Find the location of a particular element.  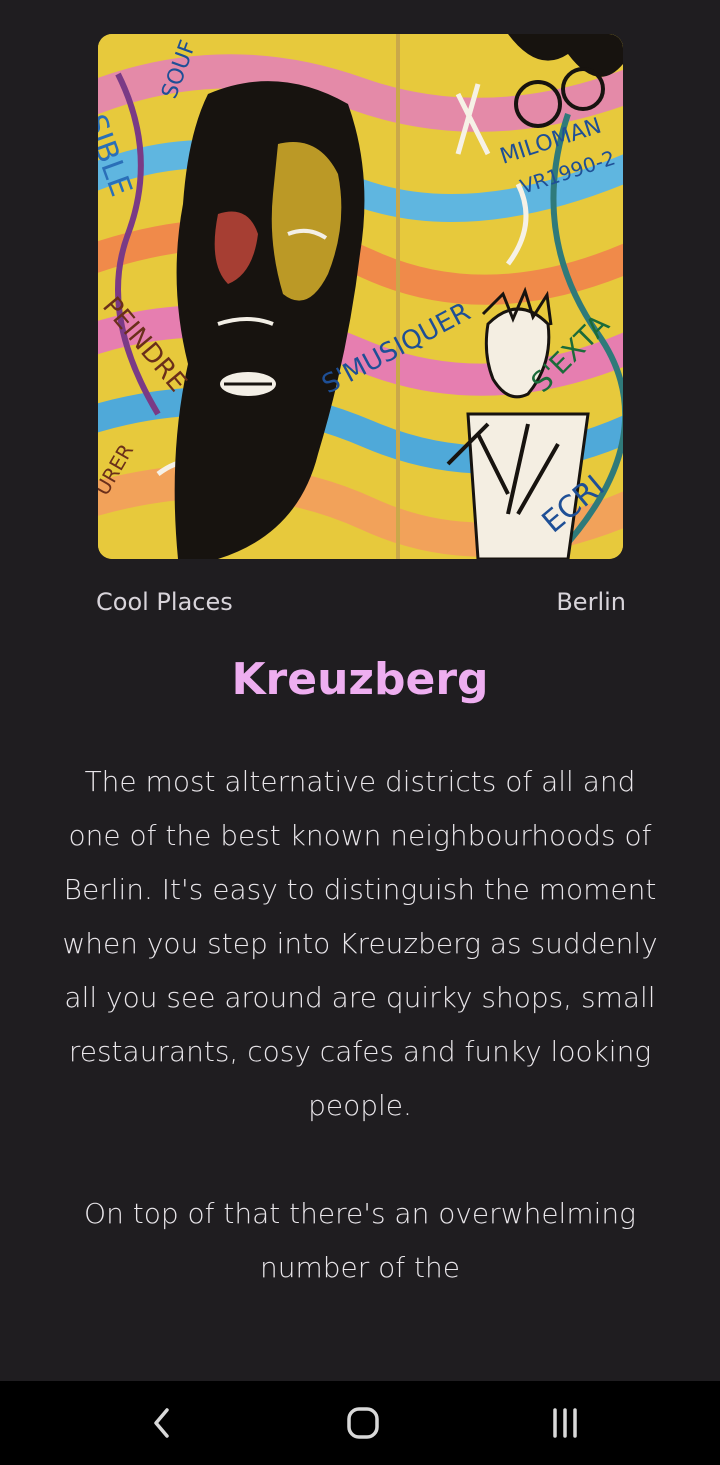

home-button is located at coordinates (363, 1423).